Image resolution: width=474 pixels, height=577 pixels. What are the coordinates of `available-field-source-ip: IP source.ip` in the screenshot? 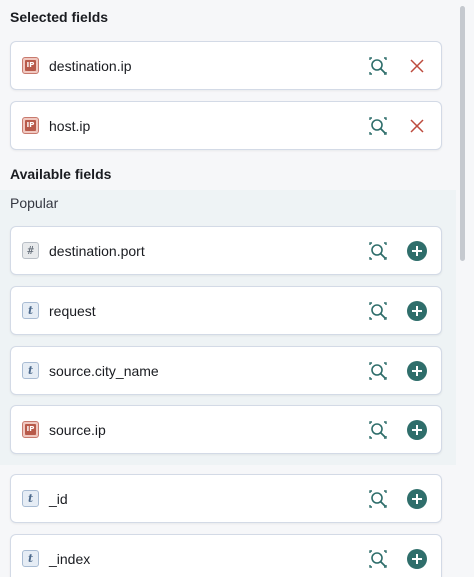 It's located at (226, 429).